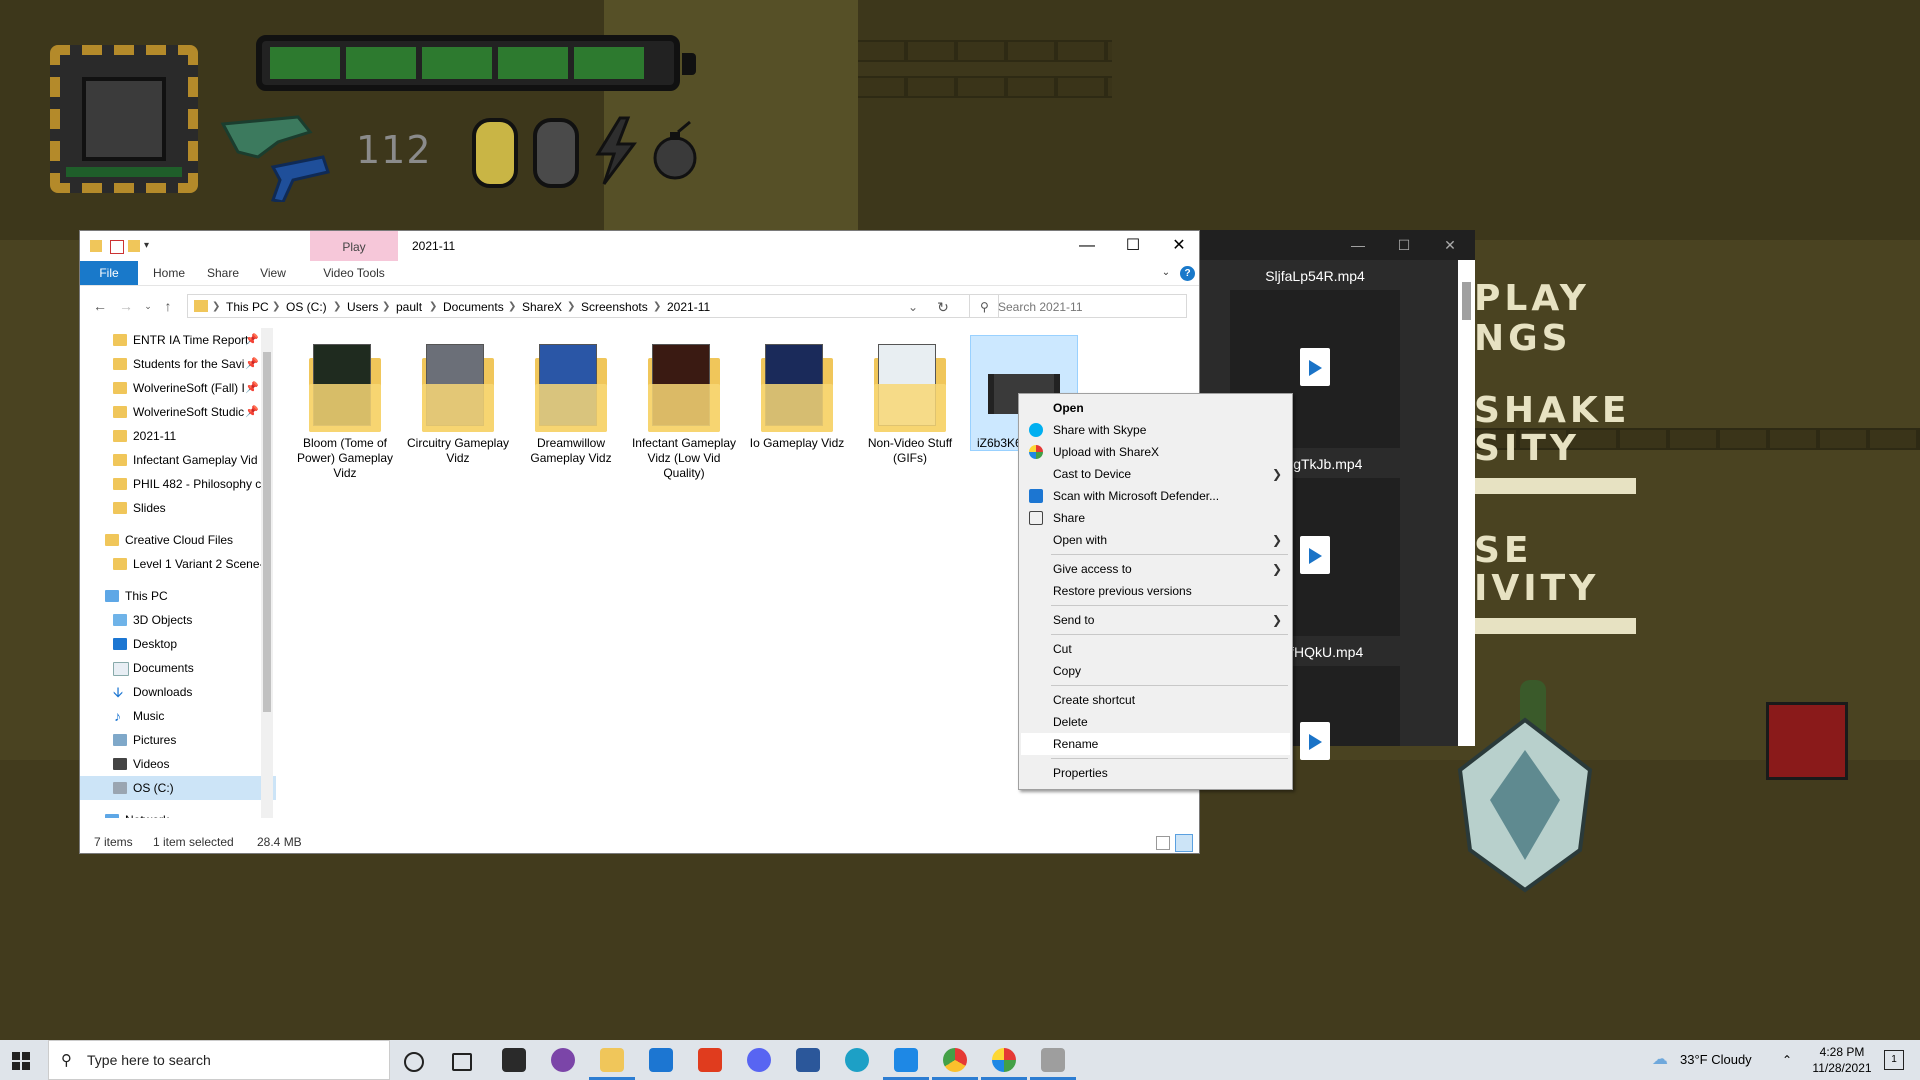 The height and width of the screenshot is (1080, 1920). What do you see at coordinates (178, 644) in the screenshot?
I see `nav-item-desktop: Desktop` at bounding box center [178, 644].